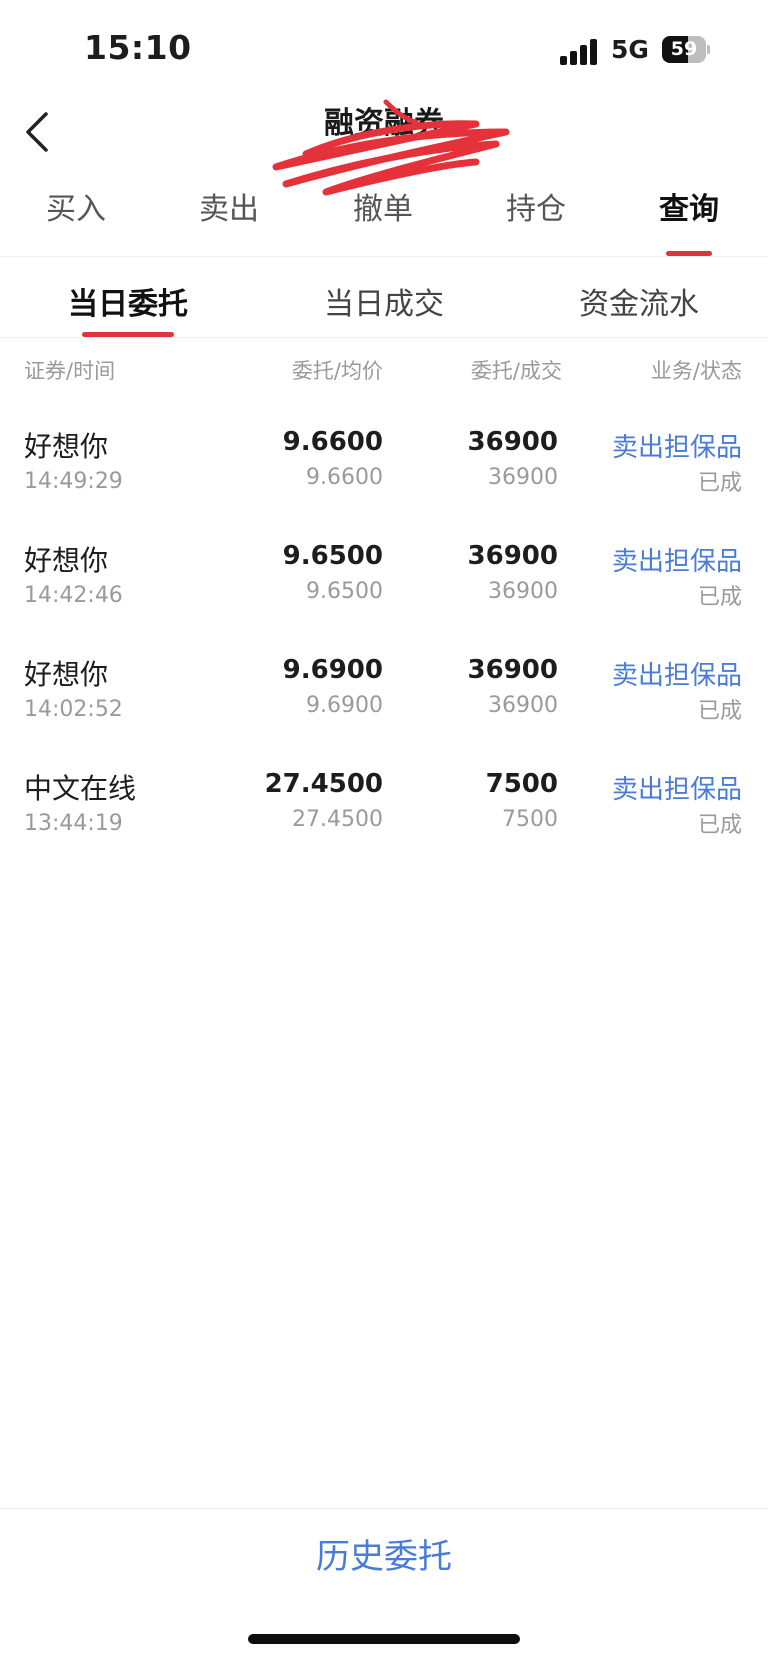 The width and height of the screenshot is (768, 1663). I want to click on subtab-today-orders: 当日委托, so click(128, 308).